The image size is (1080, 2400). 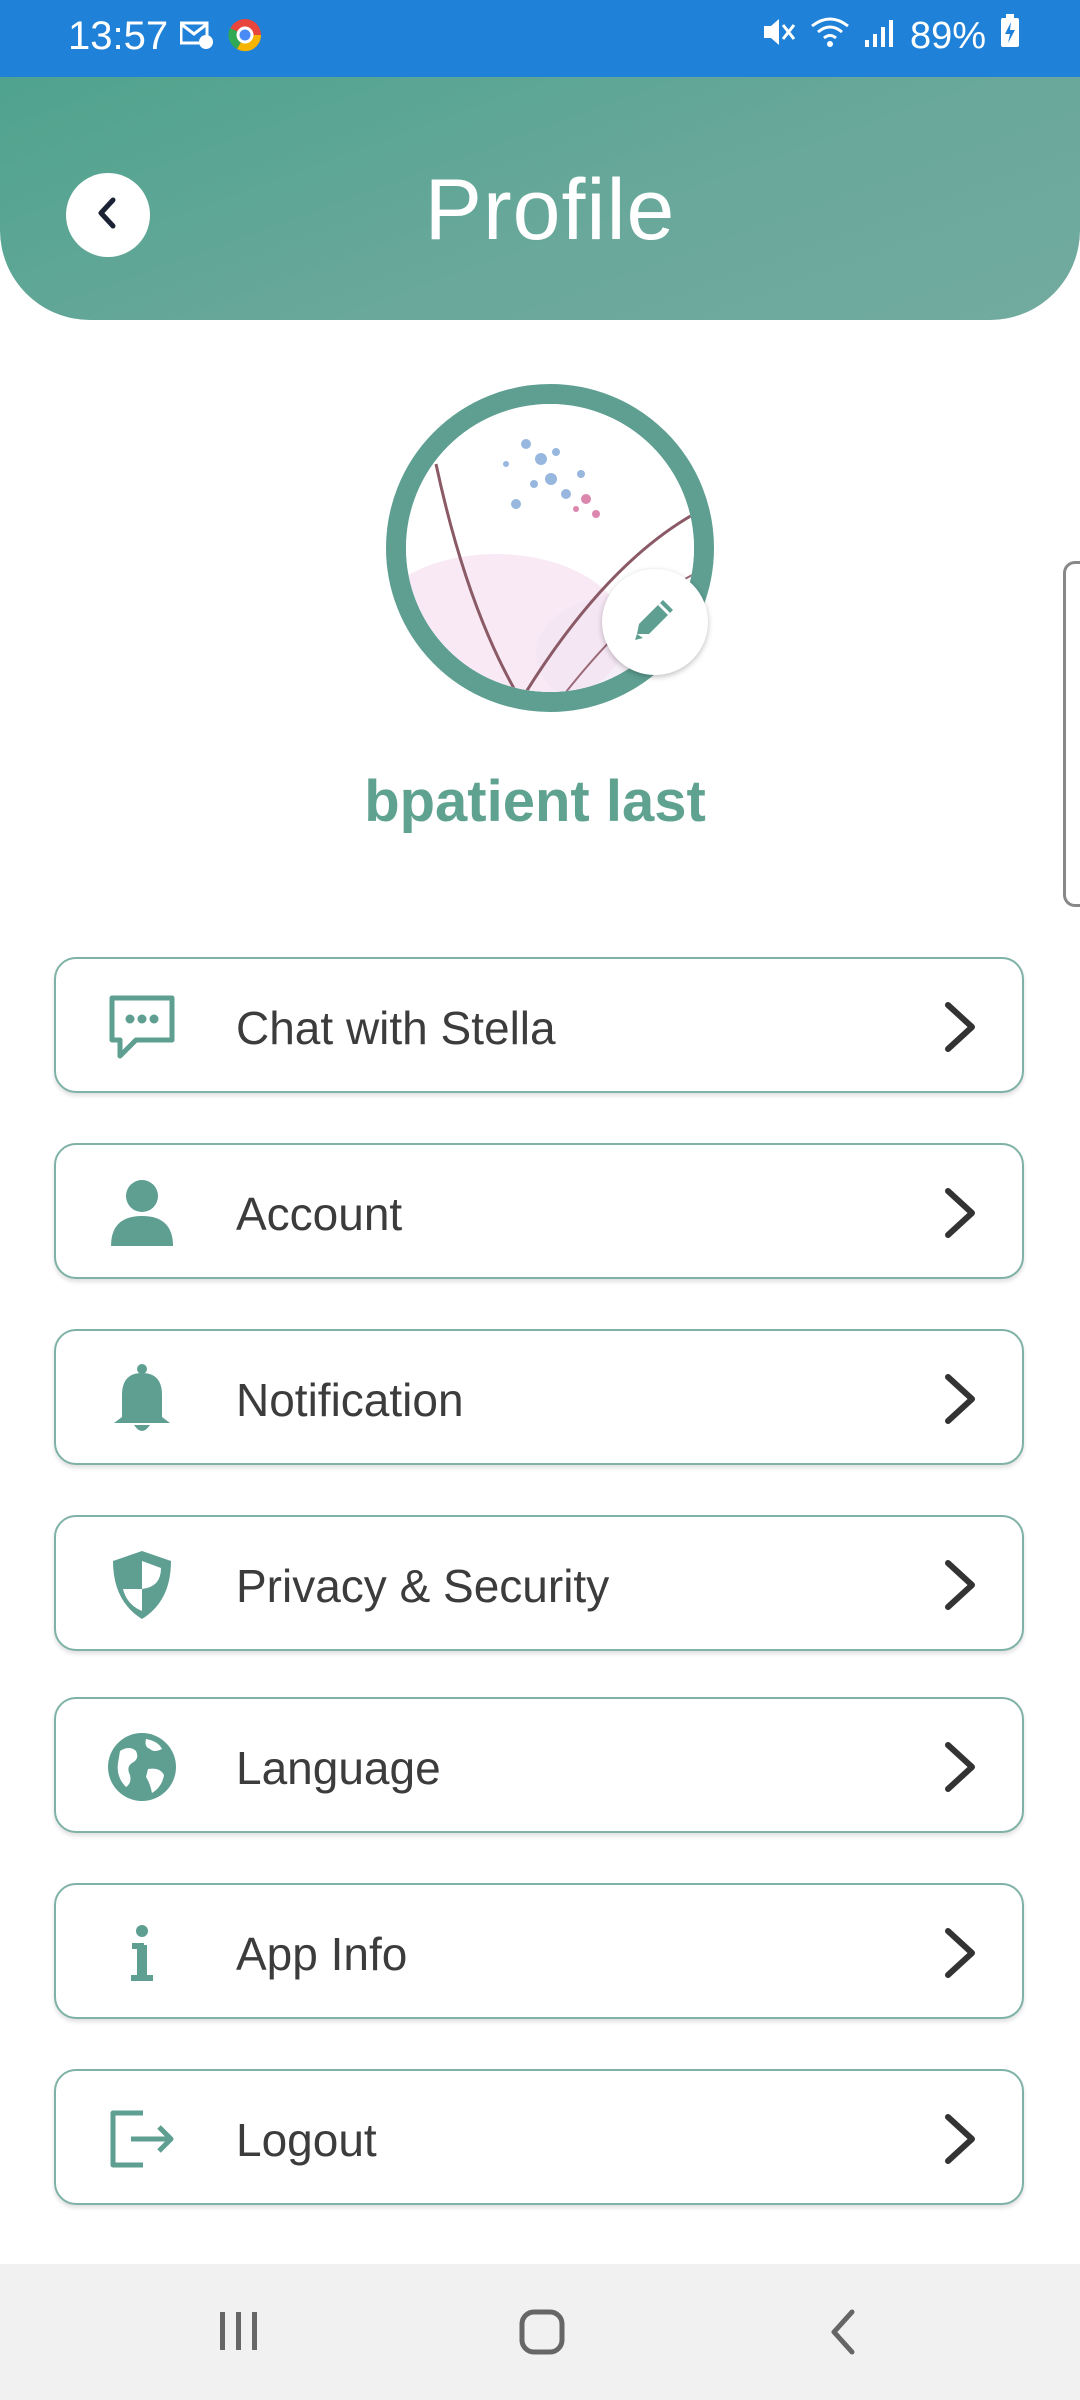 I want to click on menu-item-label: App Info, so click(x=322, y=1954).